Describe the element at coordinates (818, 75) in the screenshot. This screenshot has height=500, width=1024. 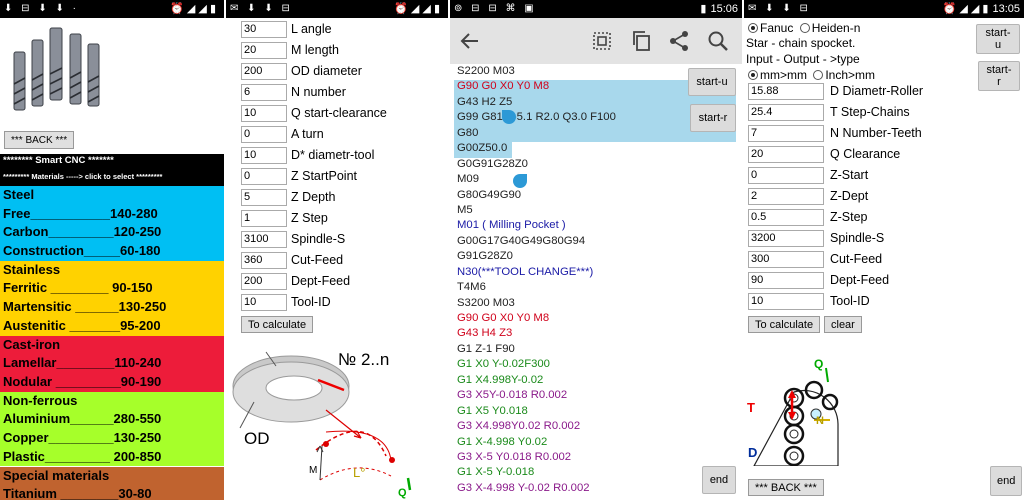
I see `inch-radio` at that location.